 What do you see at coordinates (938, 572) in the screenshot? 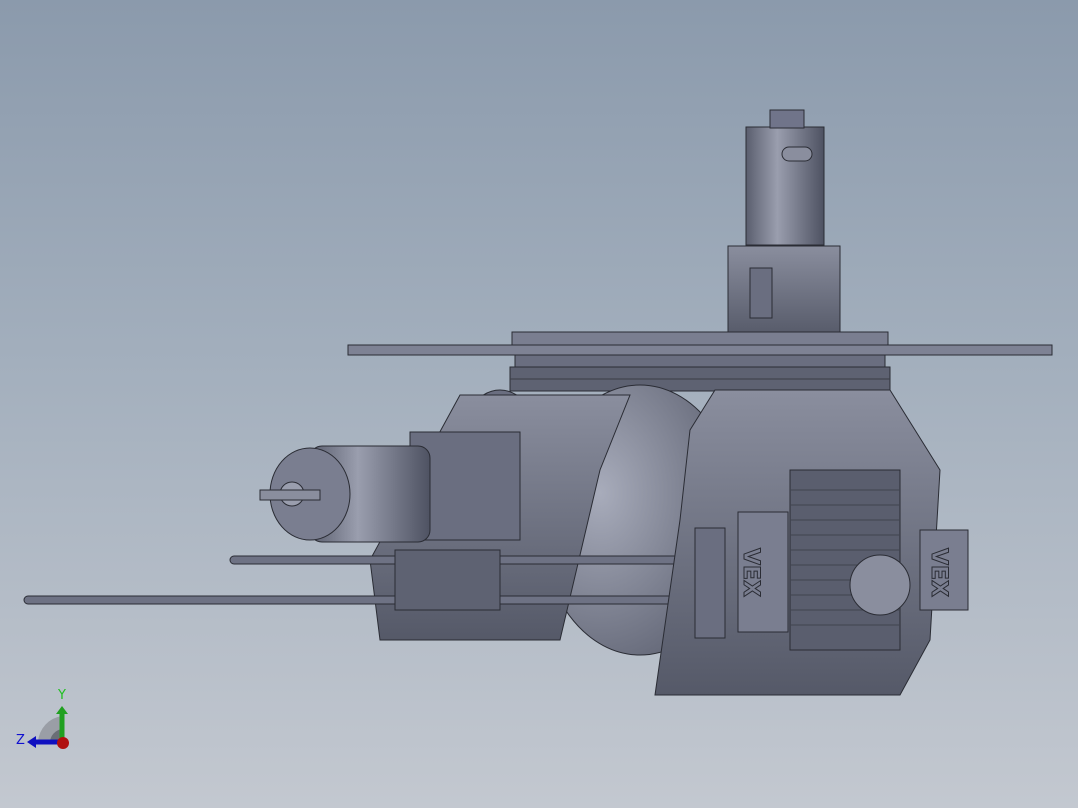
I see `servo-brand-mark-right: VEX` at bounding box center [938, 572].